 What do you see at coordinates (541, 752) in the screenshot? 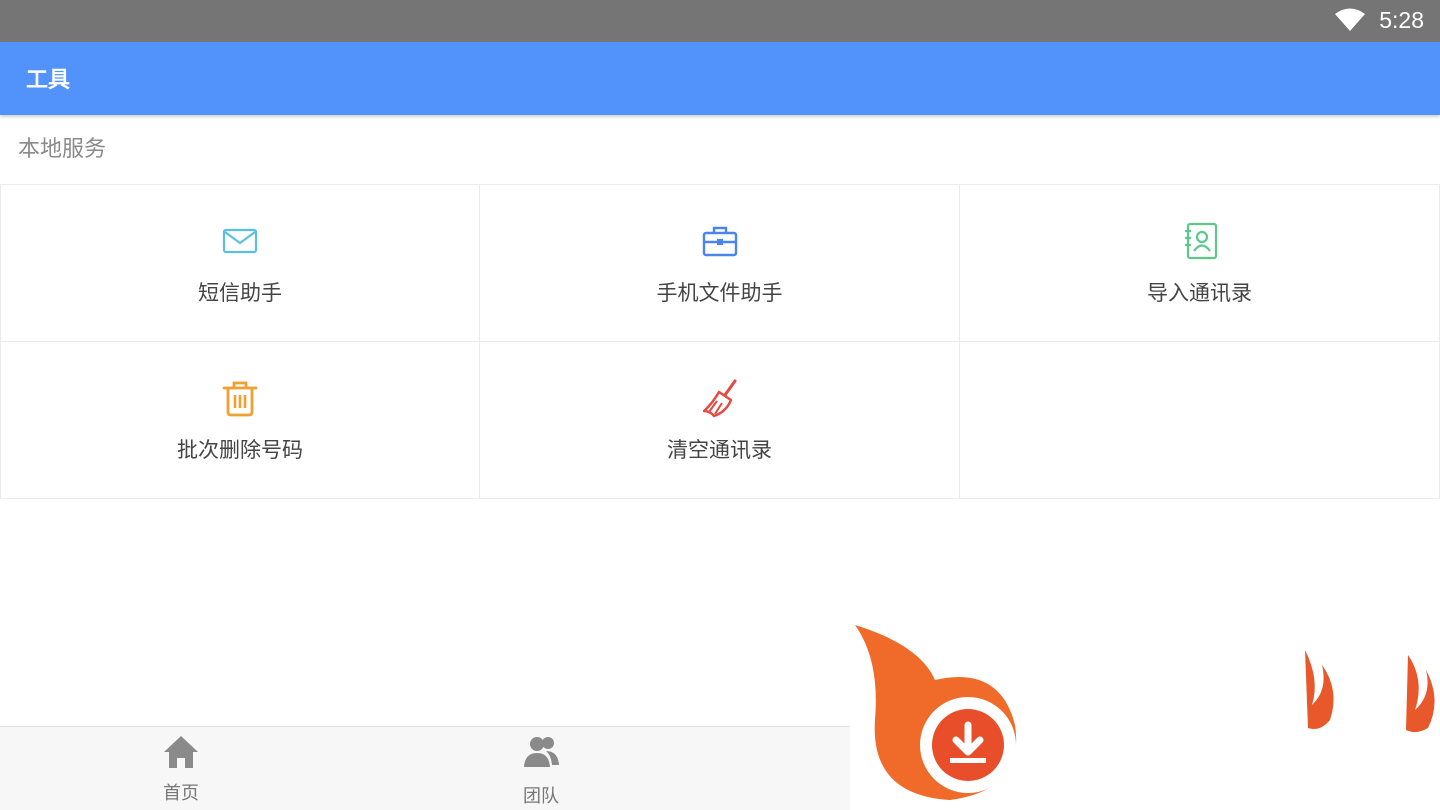
I see `team-icon` at bounding box center [541, 752].